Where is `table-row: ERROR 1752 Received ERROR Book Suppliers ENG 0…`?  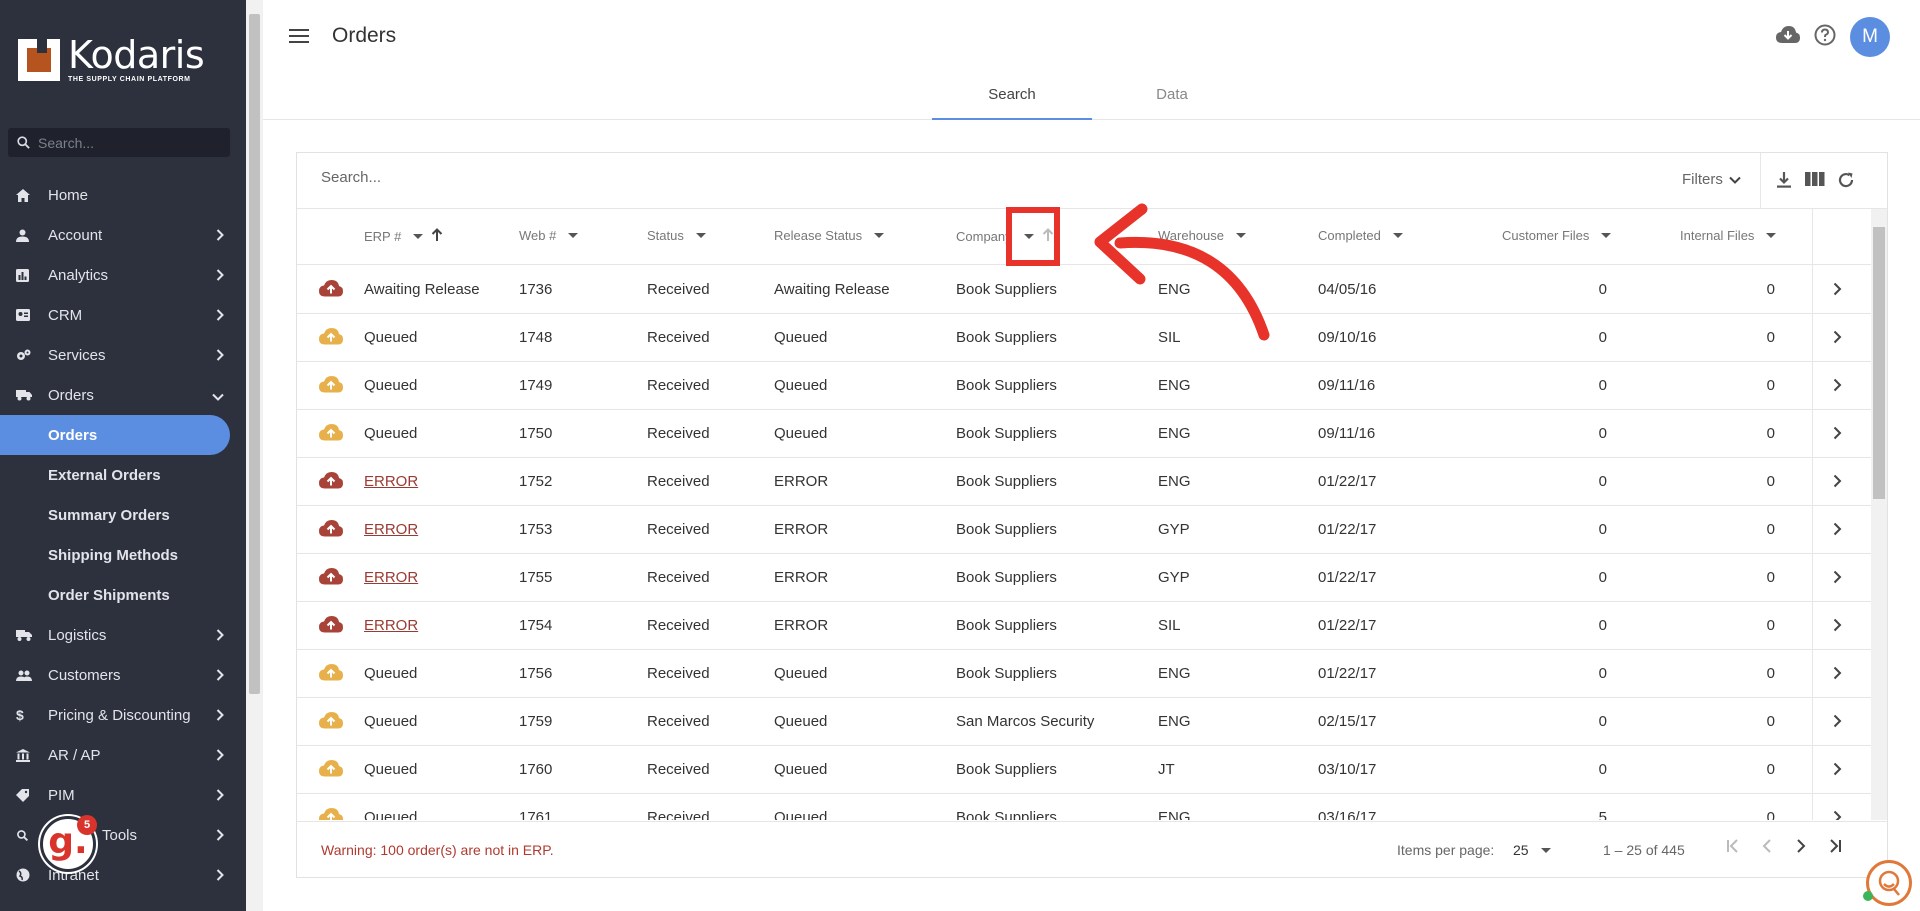
table-row: ERROR 1752 Received ERROR Book Suppliers ENG 0… is located at coordinates (1084, 482).